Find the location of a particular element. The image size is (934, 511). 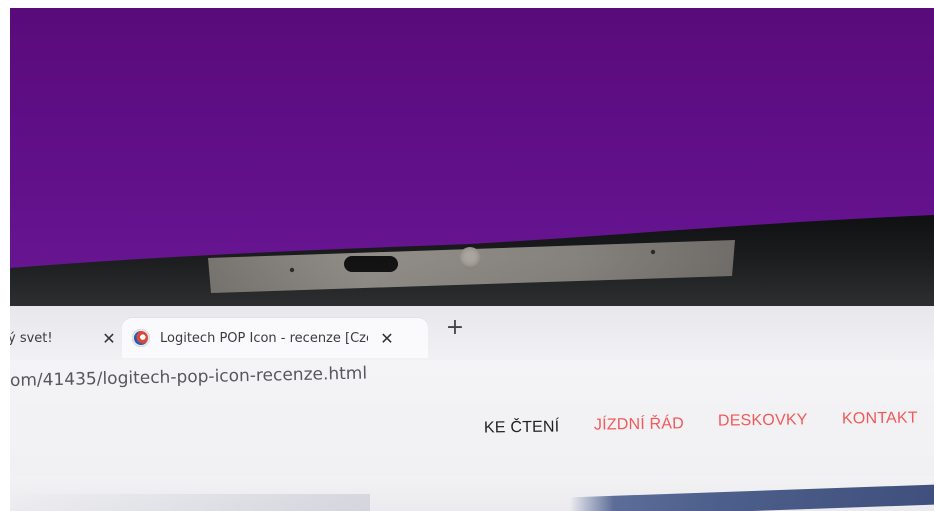

tab-active: Logitech POP Icon - recenze [Cze ✕ is located at coordinates (275, 338).